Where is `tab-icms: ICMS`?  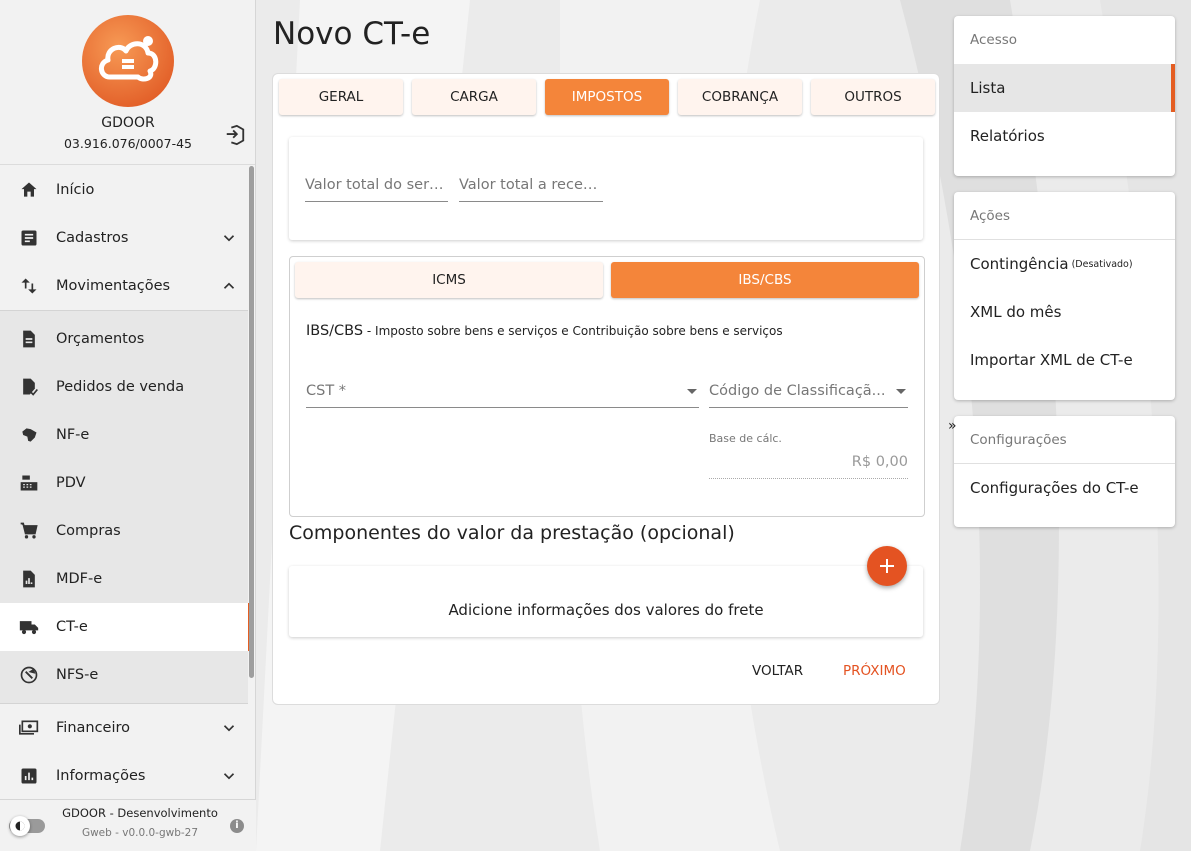 tab-icms: ICMS is located at coordinates (449, 280).